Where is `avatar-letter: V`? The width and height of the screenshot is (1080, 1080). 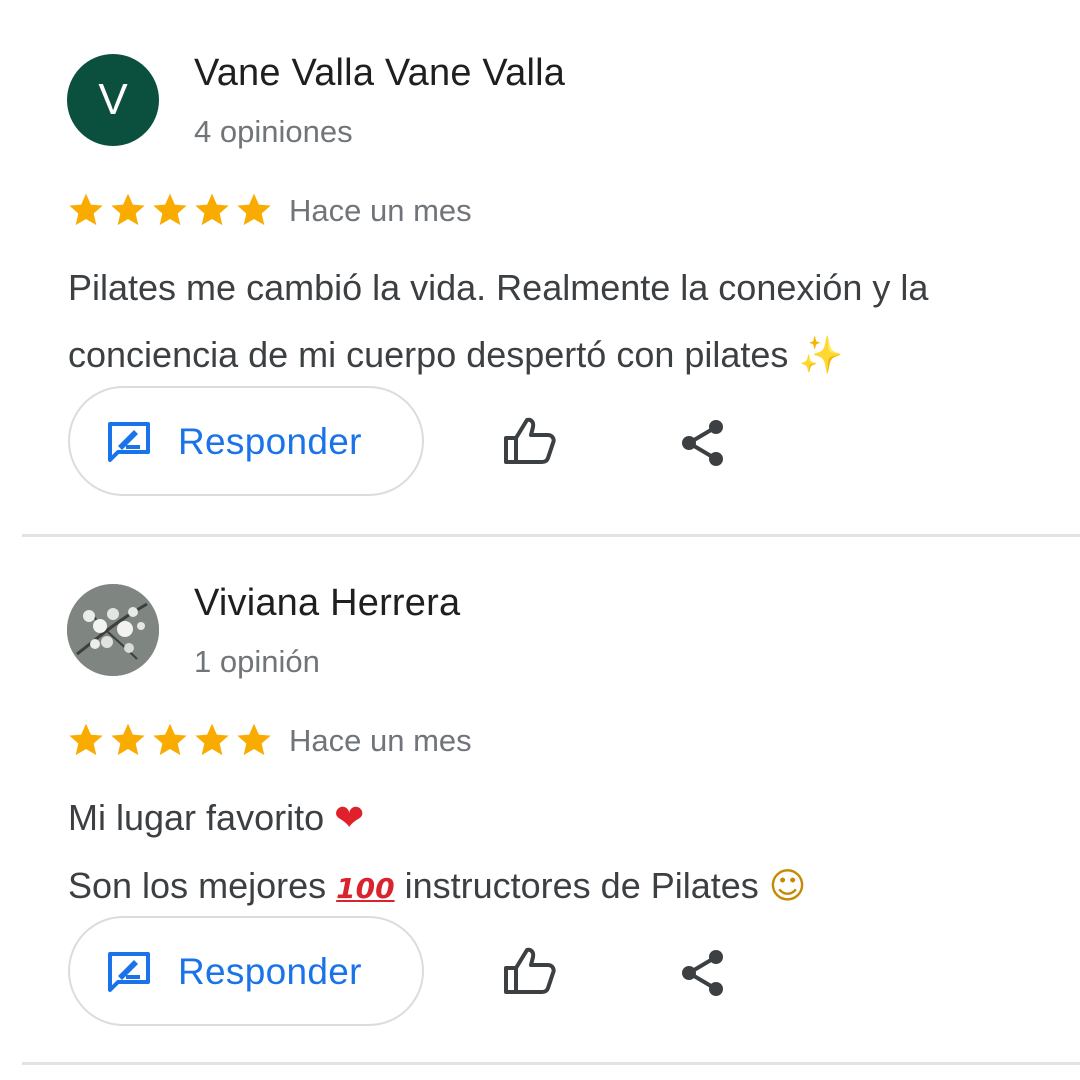 avatar-letter: V is located at coordinates (113, 99).